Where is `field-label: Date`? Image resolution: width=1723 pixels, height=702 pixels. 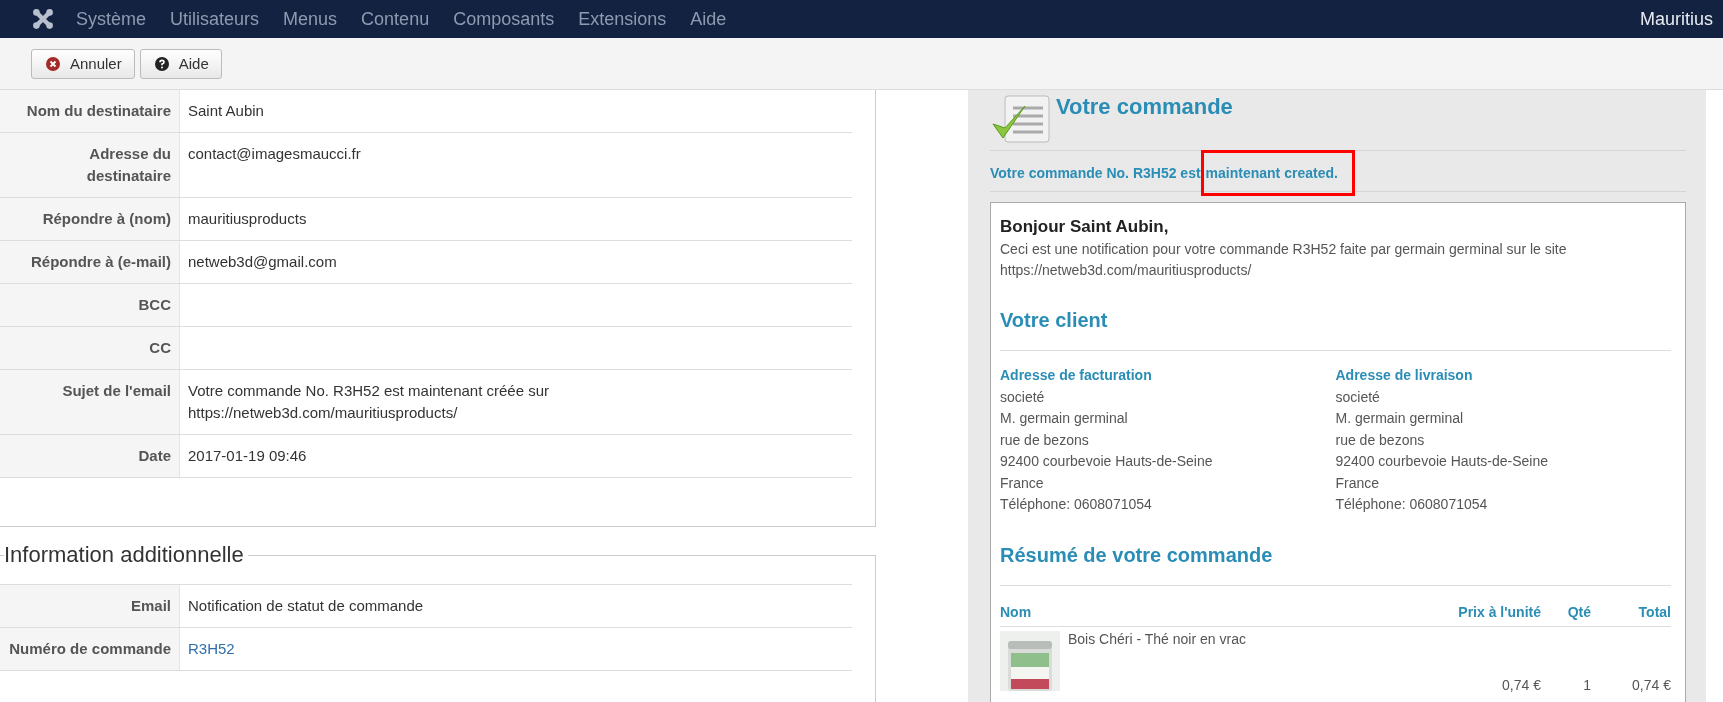
field-label: Date is located at coordinates (90, 456).